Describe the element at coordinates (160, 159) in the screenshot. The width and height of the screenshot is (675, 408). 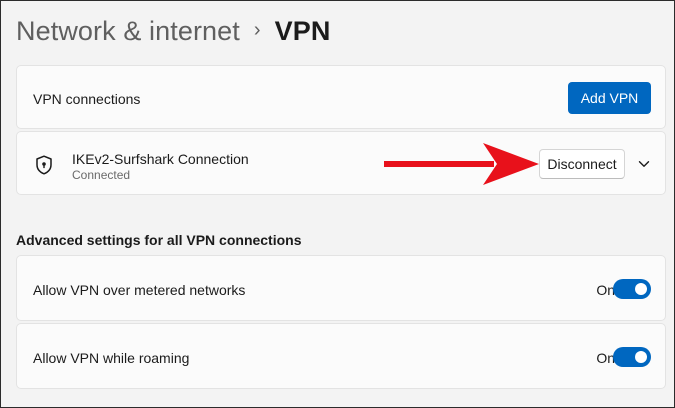
I see `connection-name: IKEv2-Surfshark Connection` at that location.